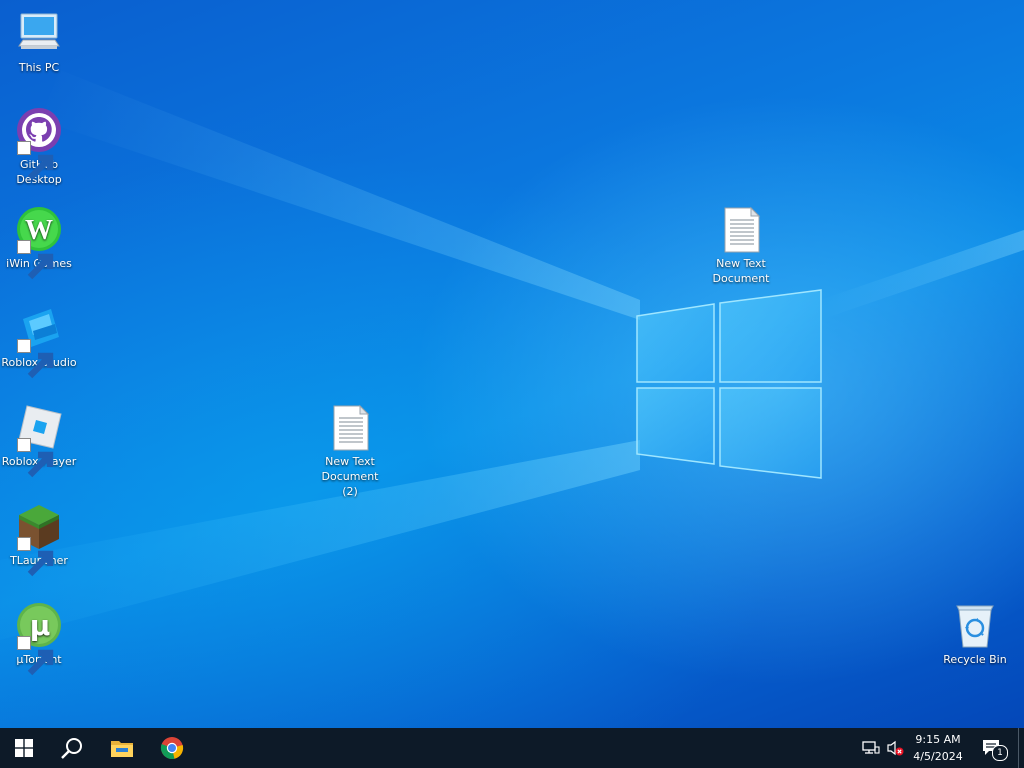 The height and width of the screenshot is (768, 1024). I want to click on taskbar-clock: 9:15 AM 4/5/2024, so click(938, 748).